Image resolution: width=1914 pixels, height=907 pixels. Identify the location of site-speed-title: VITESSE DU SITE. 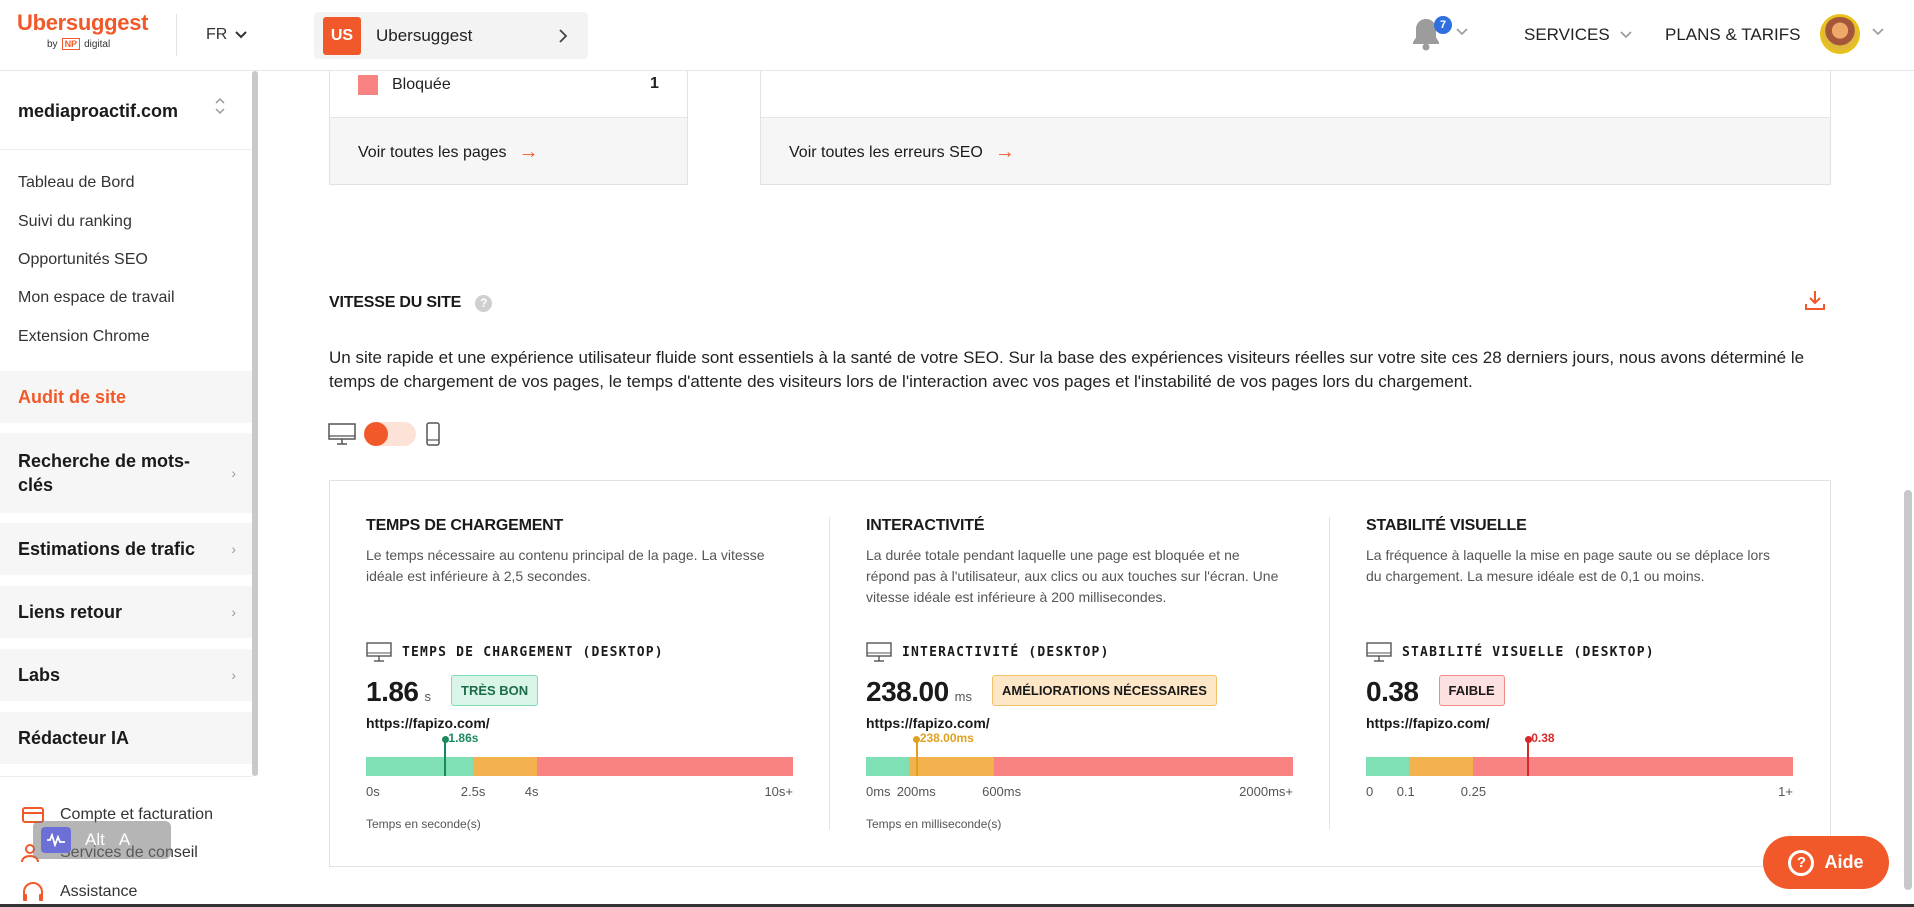
(395, 302).